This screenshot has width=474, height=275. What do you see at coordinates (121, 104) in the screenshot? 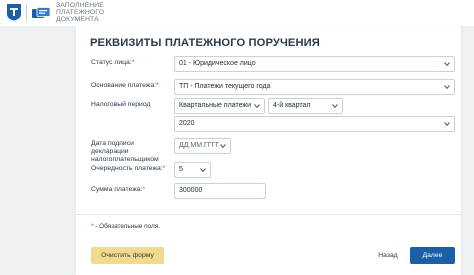
I see `tax-period-label: Налоговый период` at bounding box center [121, 104].